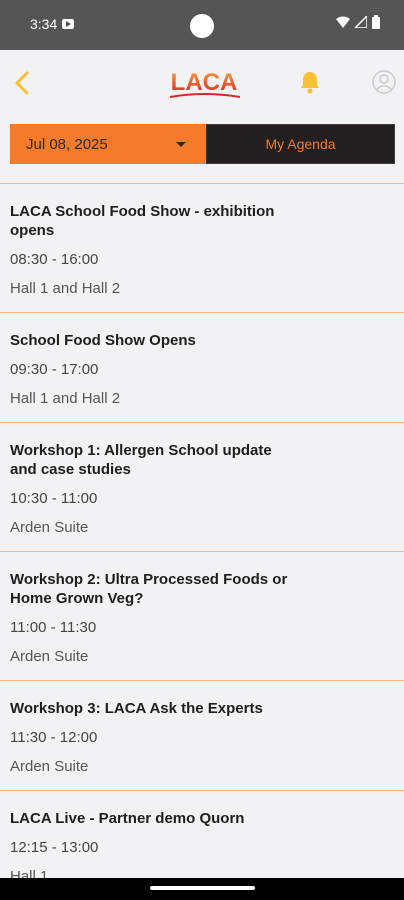 Image resolution: width=404 pixels, height=900 pixels. I want to click on system-nav-bar, so click(202, 889).